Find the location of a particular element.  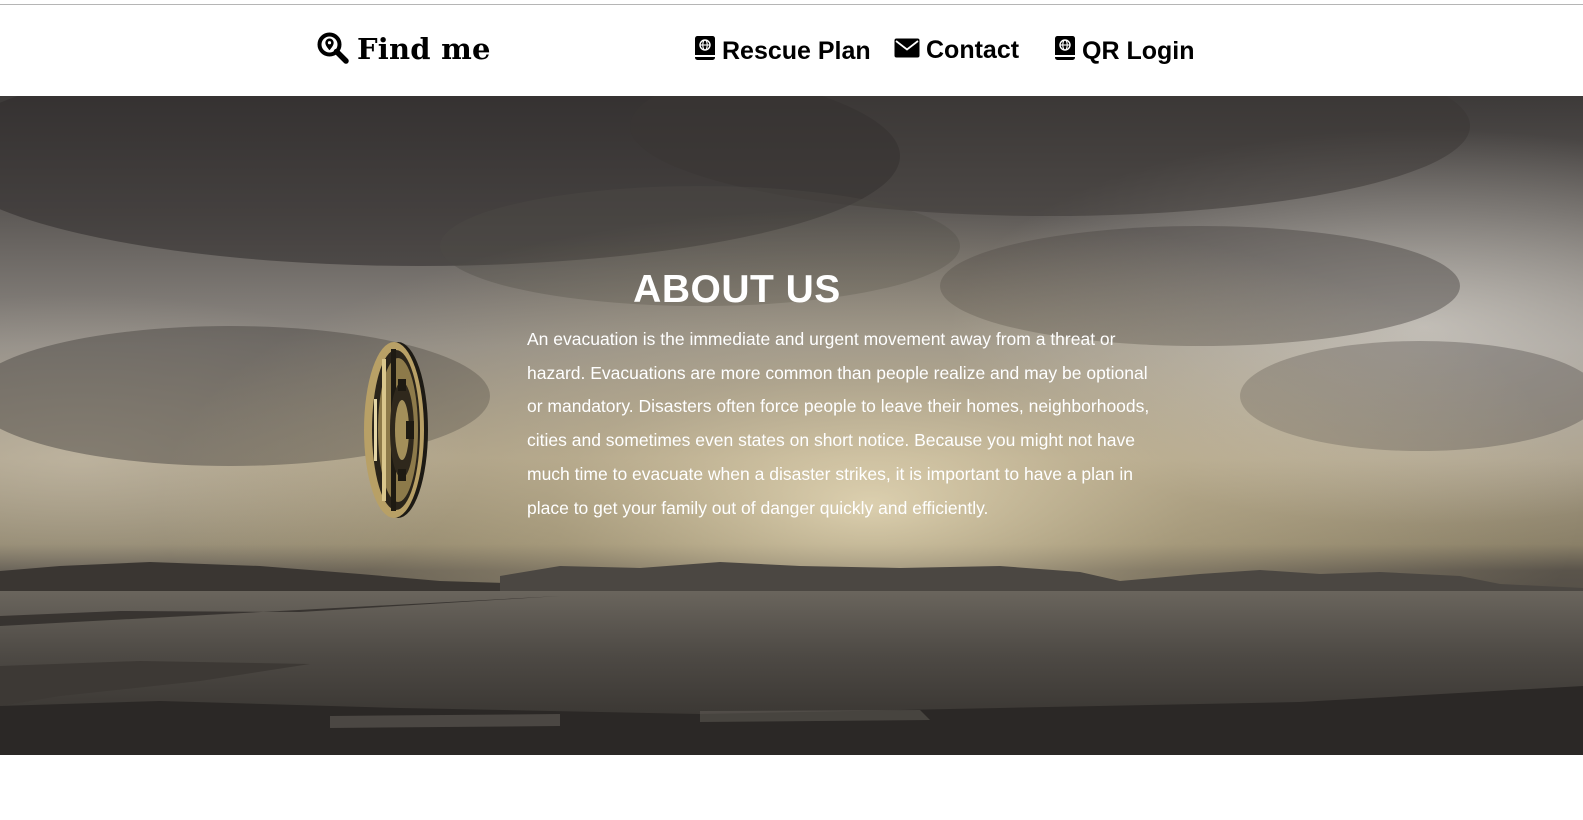

nav-rescue-plan: Rescue Plan is located at coordinates (782, 50).